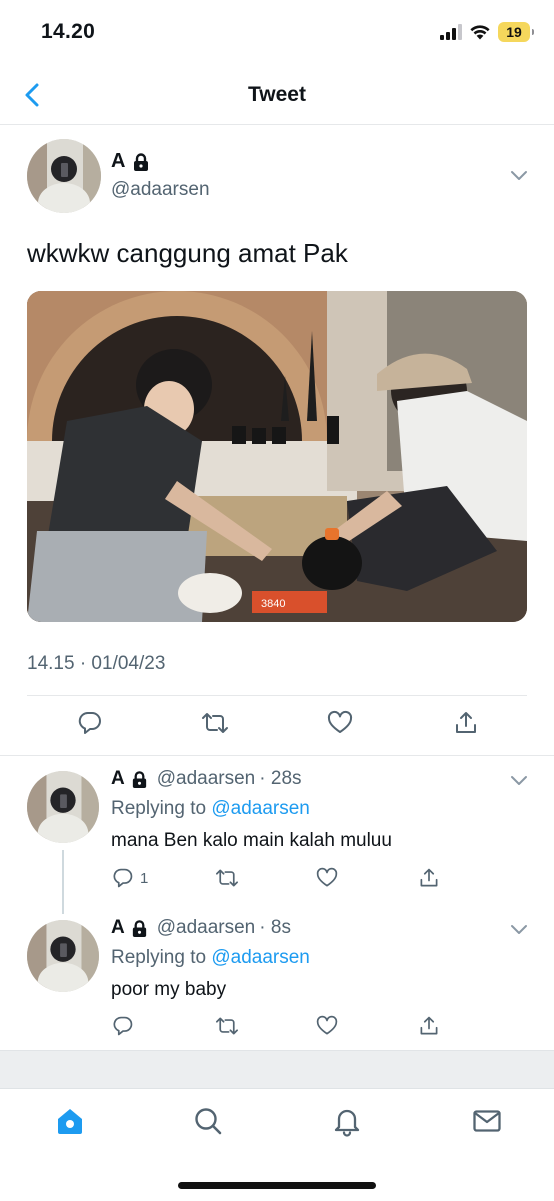  Describe the element at coordinates (277, 1069) in the screenshot. I see `feed-end-spacer` at that location.